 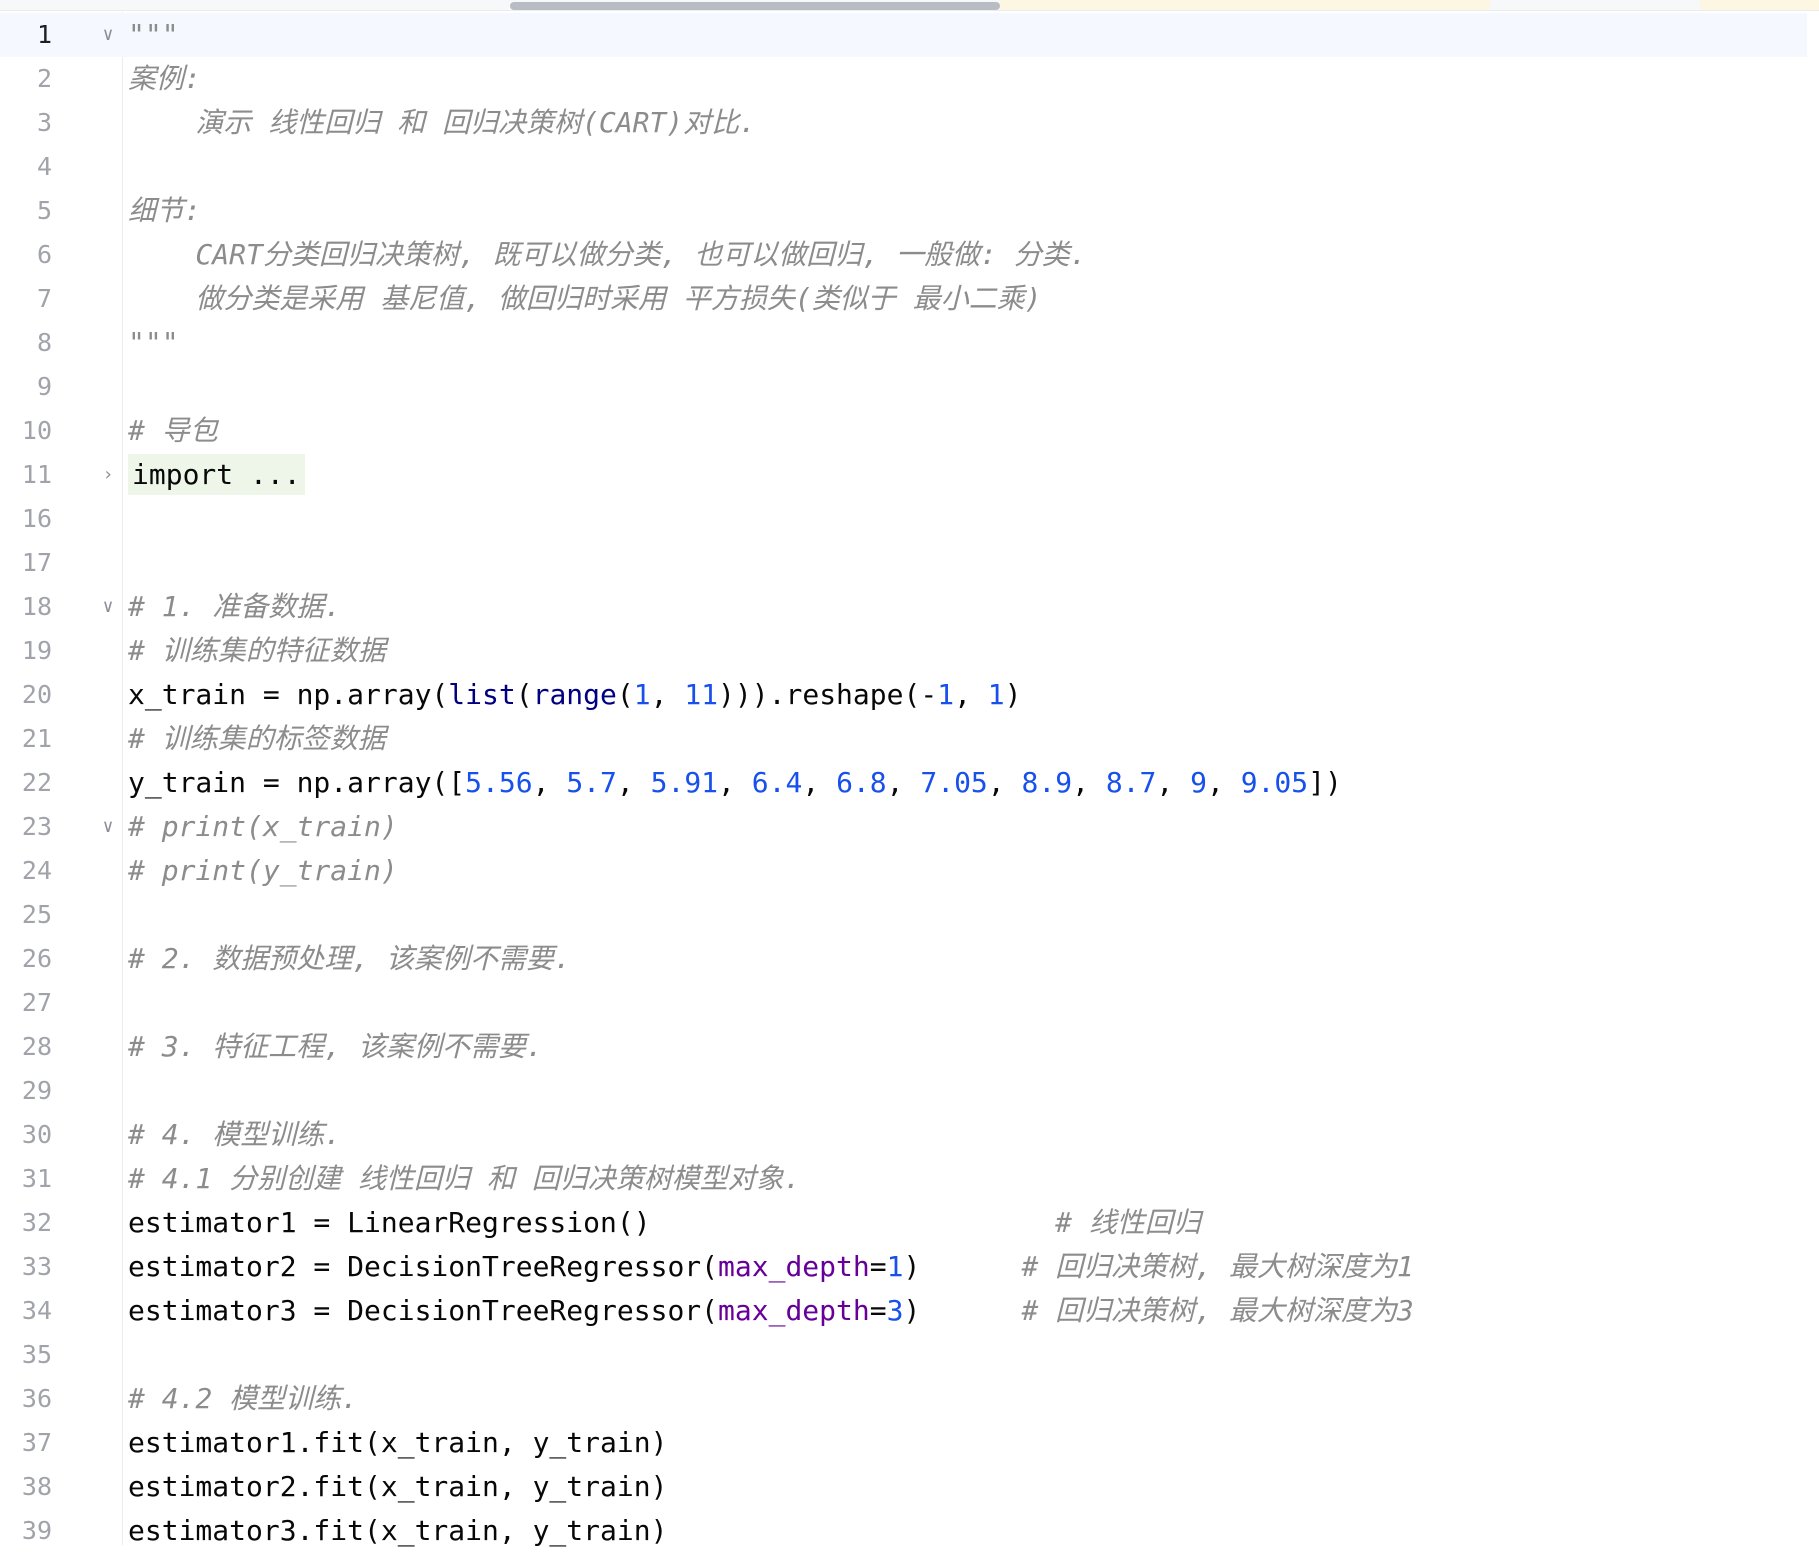 I want to click on code-line: 7 做分类是采用 基尼值, 做回归时采用 平方损失(类似于 最小二乘), so click(x=909, y=299).